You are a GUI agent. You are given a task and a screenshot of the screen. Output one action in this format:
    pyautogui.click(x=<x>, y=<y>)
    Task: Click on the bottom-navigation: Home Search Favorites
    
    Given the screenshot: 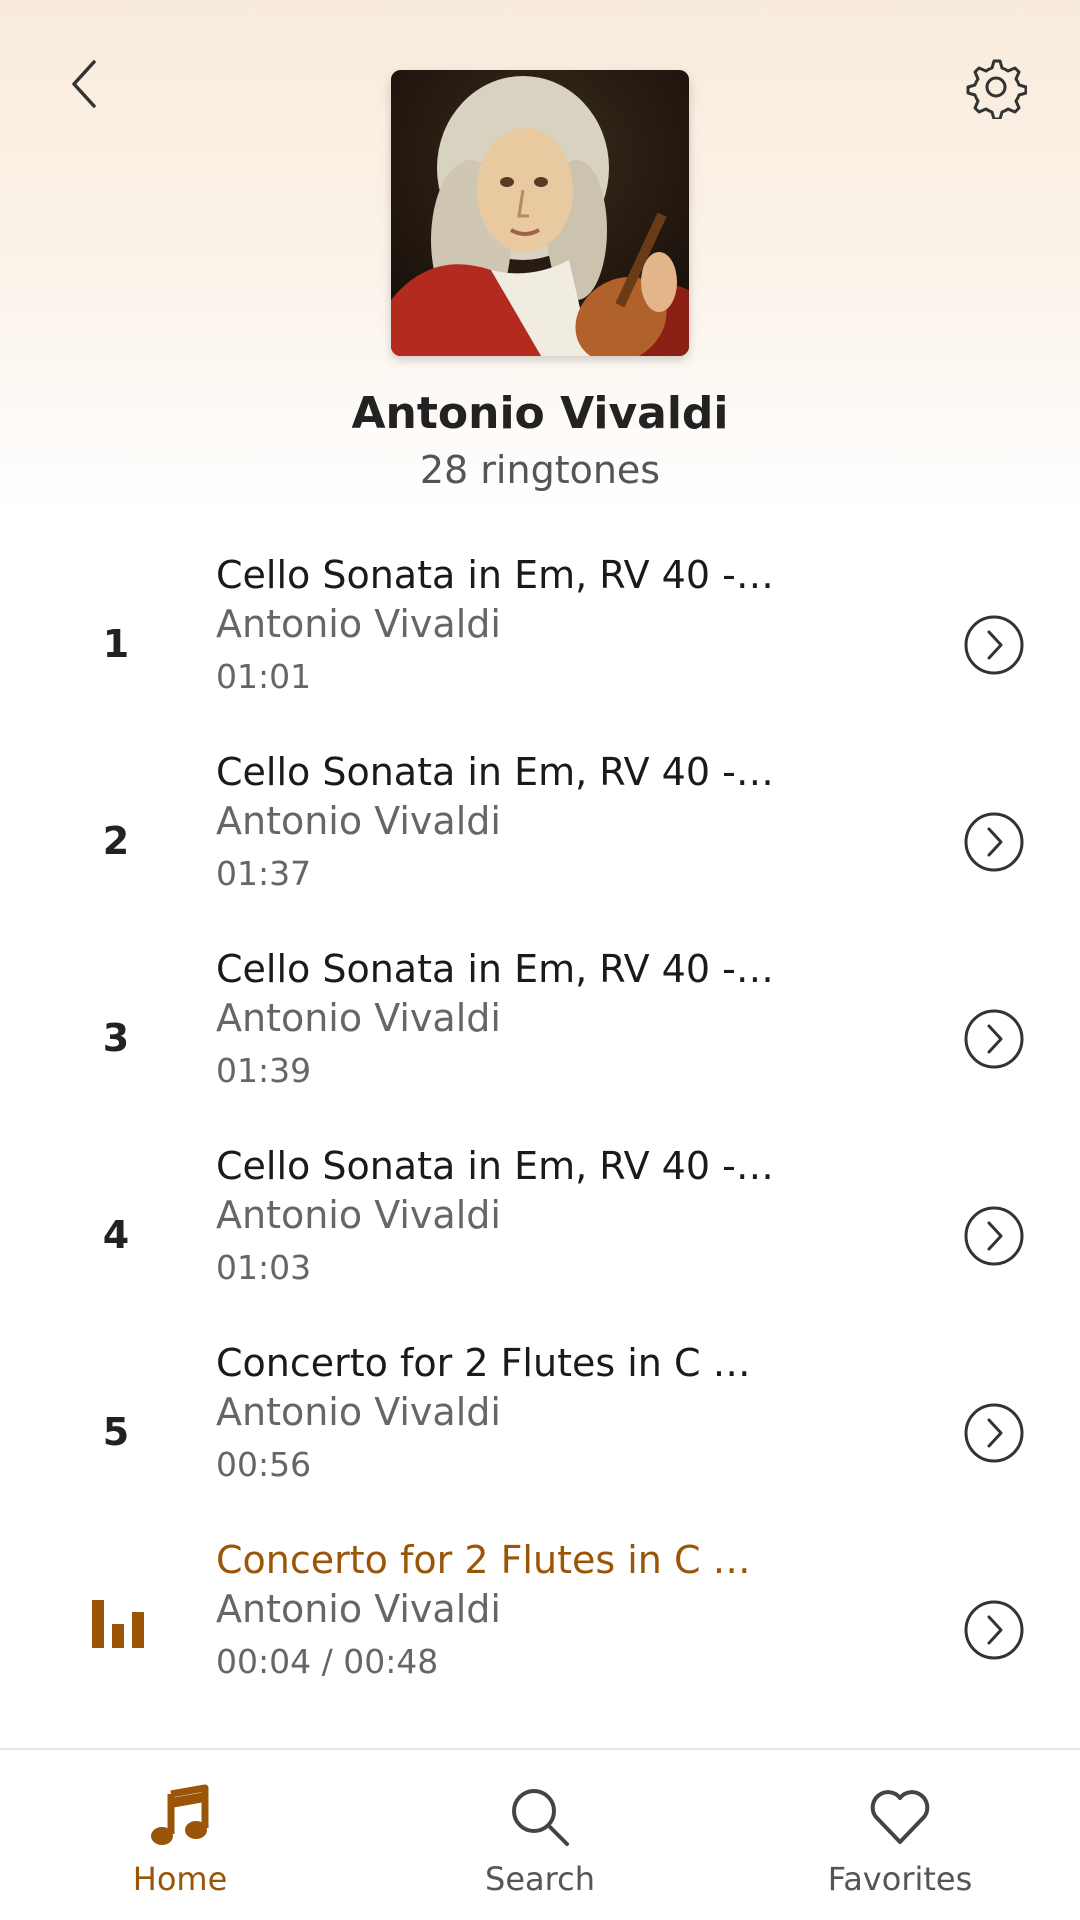 What is the action you would take?
    pyautogui.click(x=540, y=1834)
    